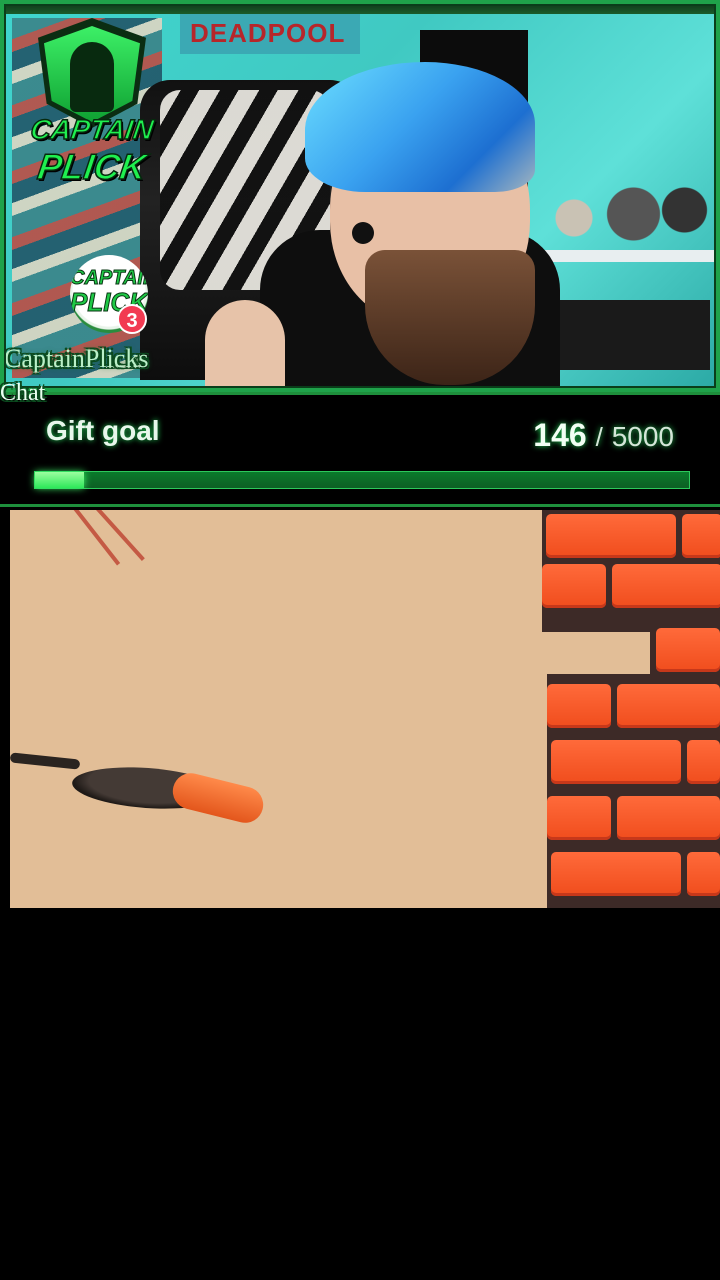 This screenshot has height=1280, width=720. What do you see at coordinates (625, 210) in the screenshot?
I see `skull-decorations` at bounding box center [625, 210].